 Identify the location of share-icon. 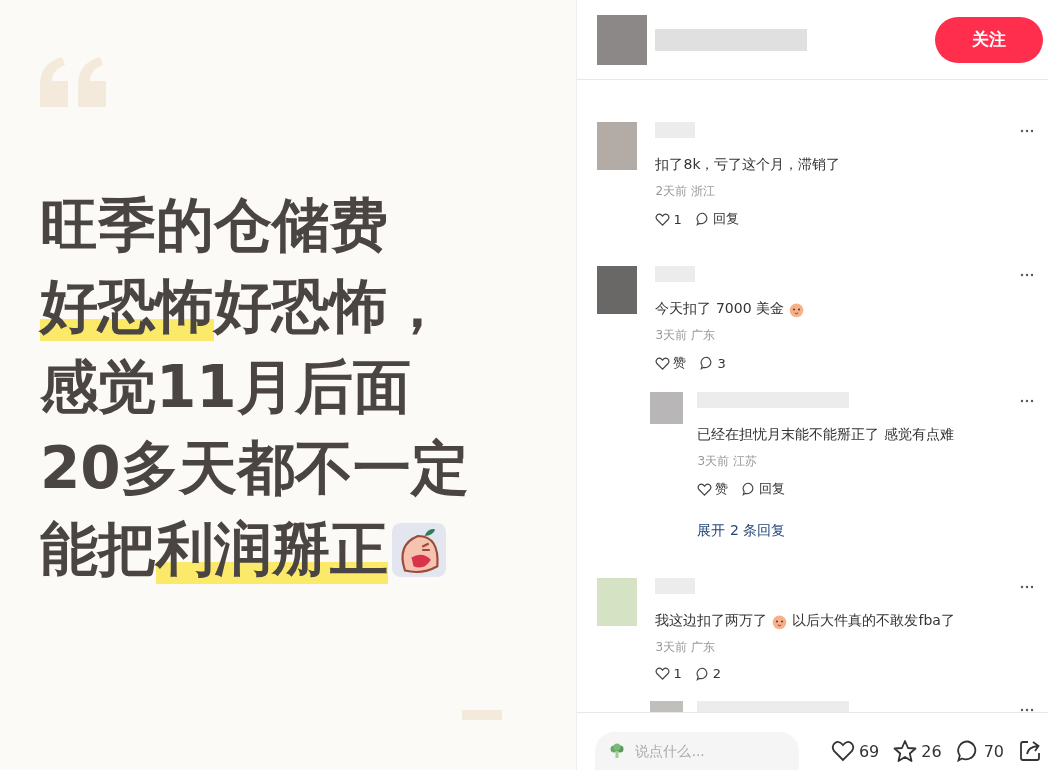
(1030, 751).